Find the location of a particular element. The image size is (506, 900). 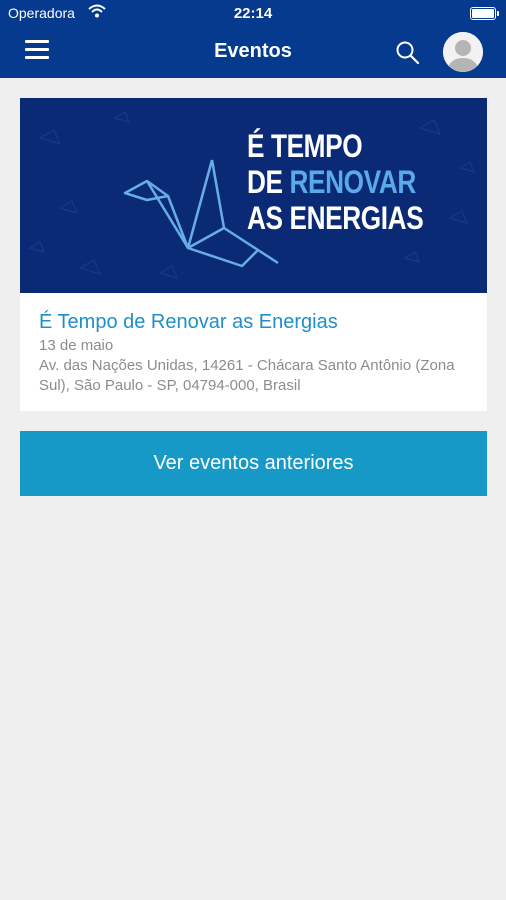

clock: 22:14 is located at coordinates (253, 13).